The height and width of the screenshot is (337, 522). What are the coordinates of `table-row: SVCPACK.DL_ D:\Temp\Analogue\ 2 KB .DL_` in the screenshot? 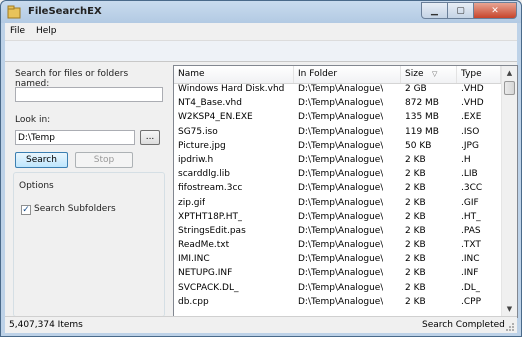 It's located at (337, 289).